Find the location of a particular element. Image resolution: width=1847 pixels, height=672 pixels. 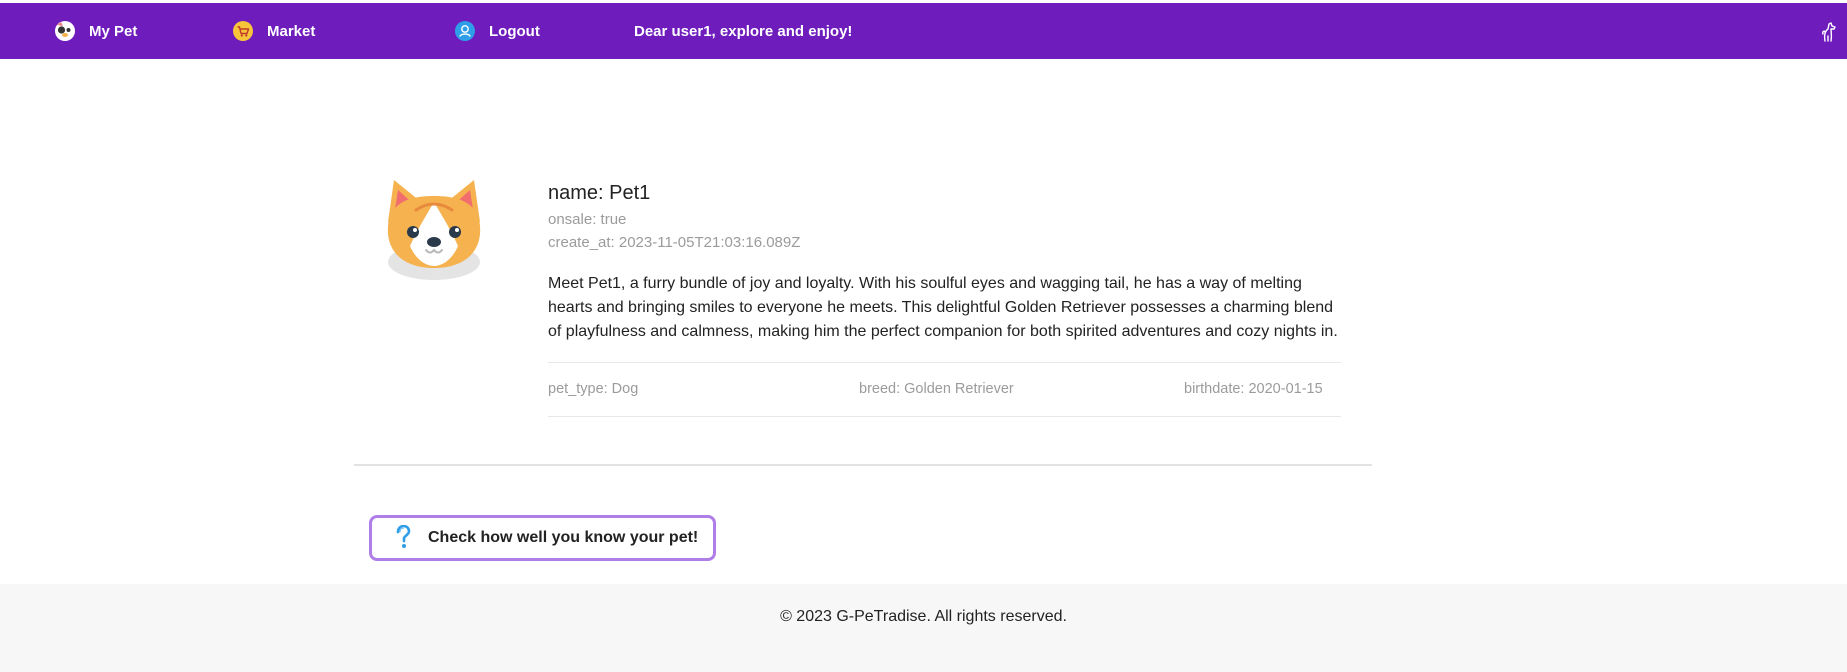

pet-quiz-button-label: Check how well you know your pet! is located at coordinates (563, 537).